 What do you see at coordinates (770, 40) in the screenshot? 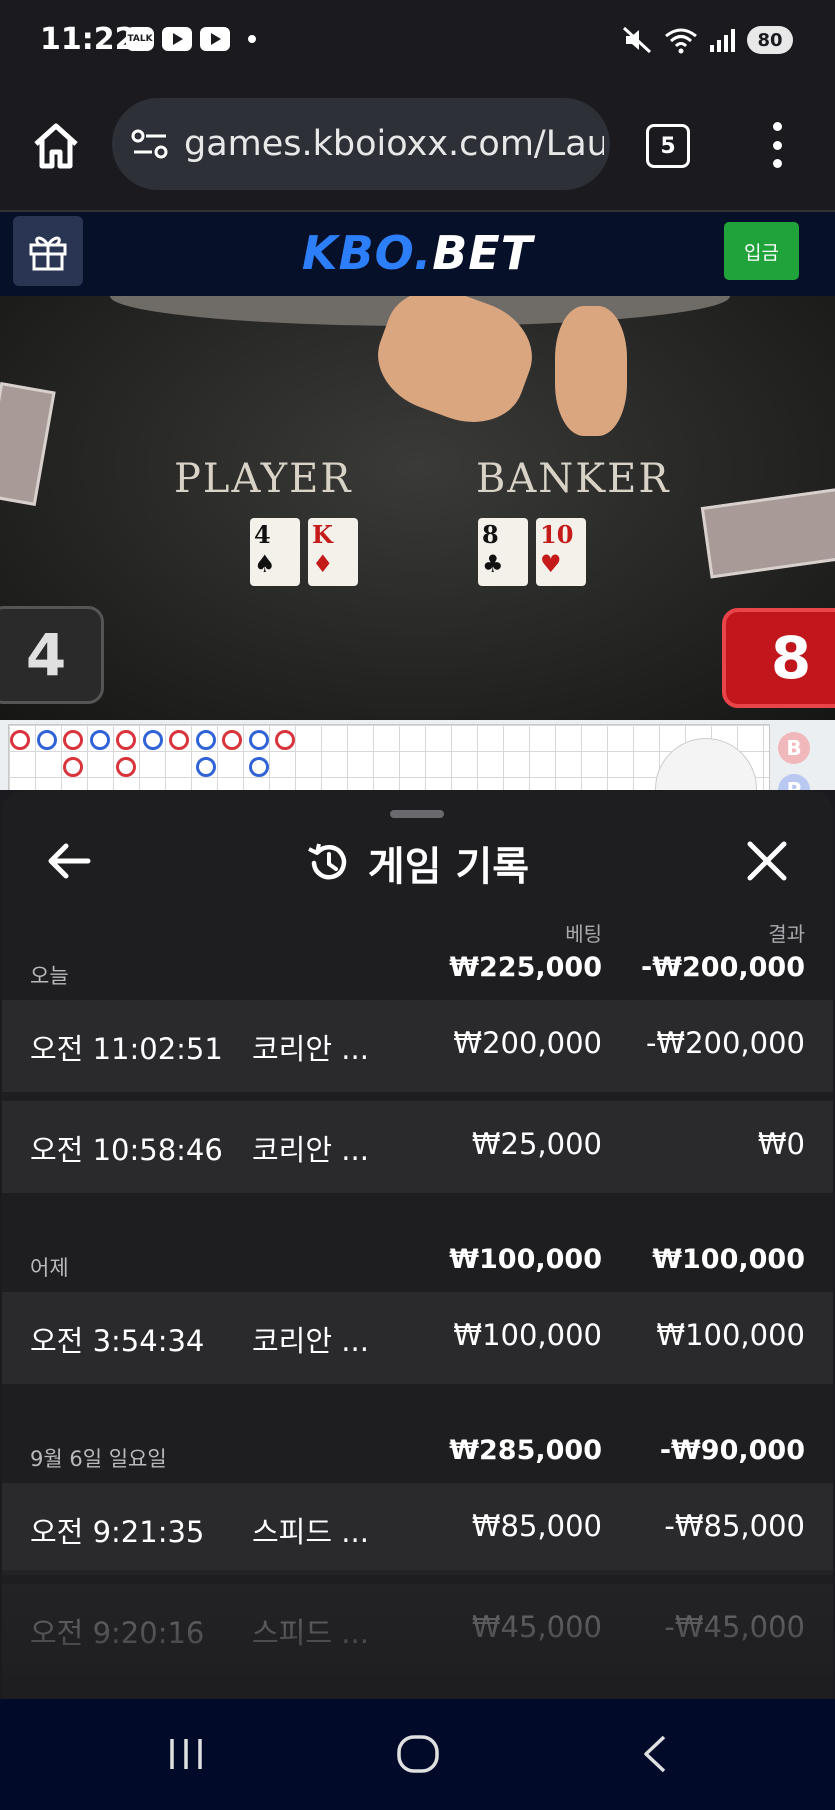
I see `battery-icon: 80` at bounding box center [770, 40].